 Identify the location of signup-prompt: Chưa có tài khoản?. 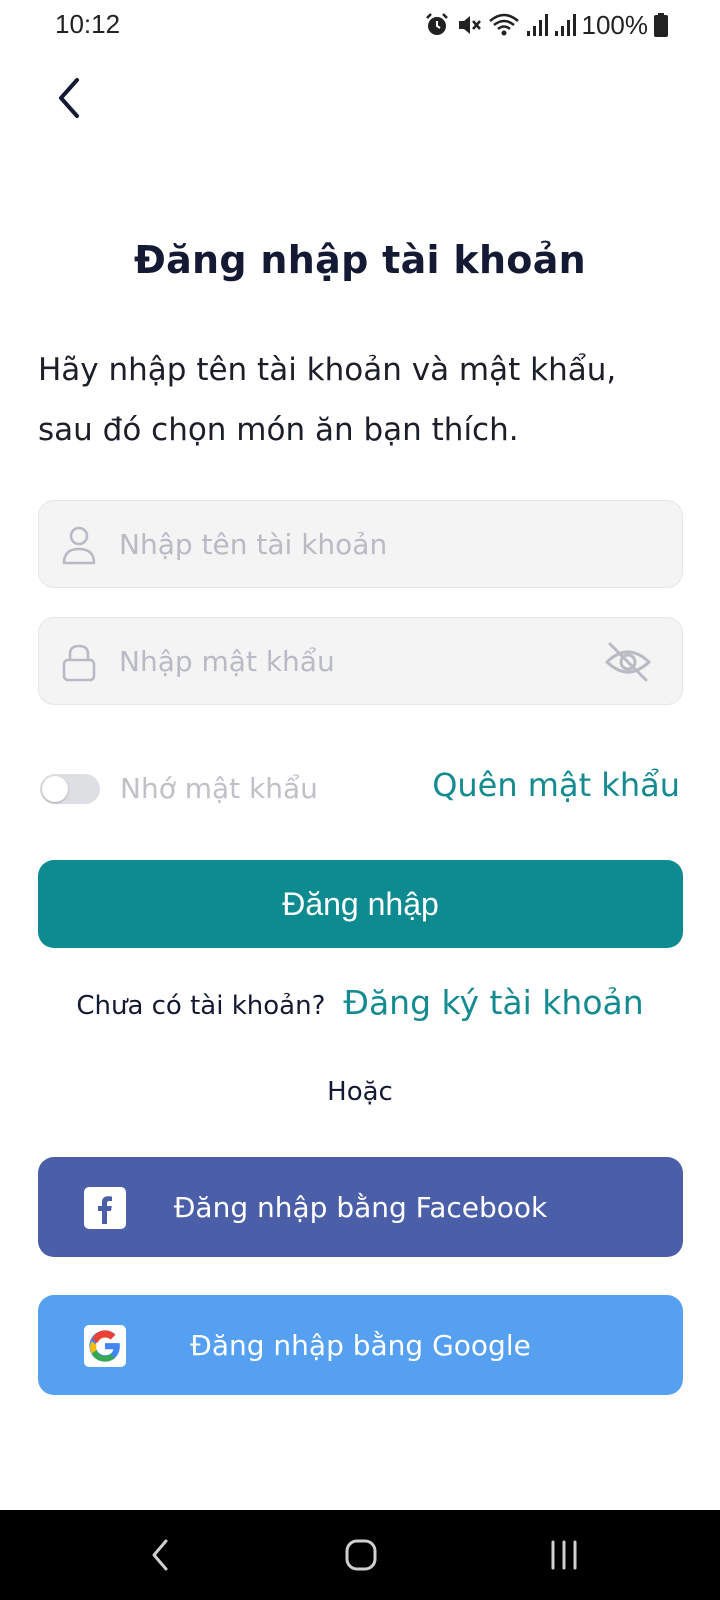
(201, 1006).